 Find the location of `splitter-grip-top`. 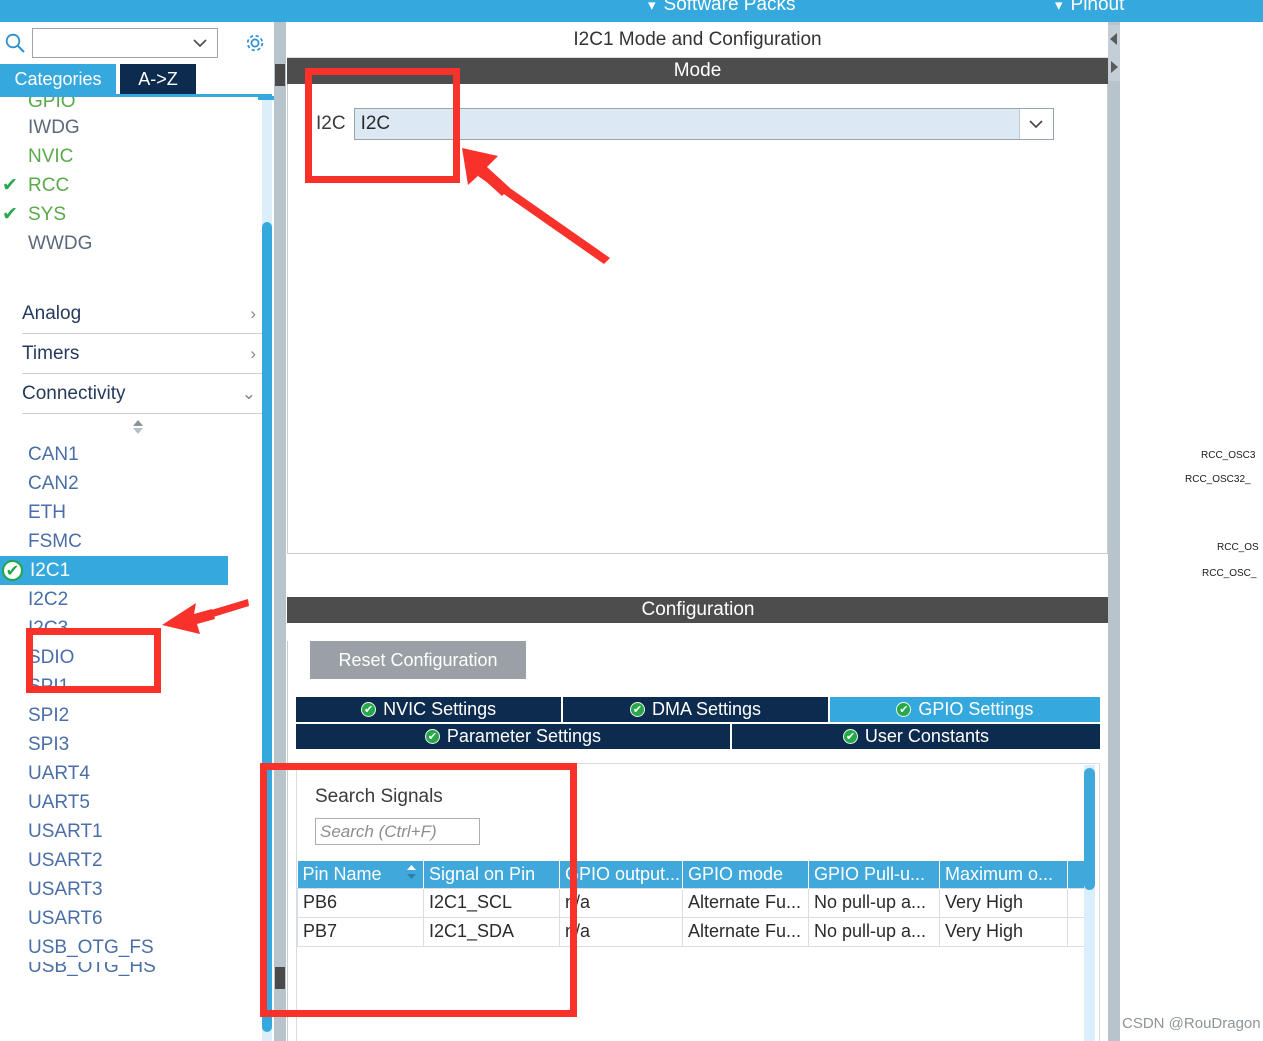

splitter-grip-top is located at coordinates (280, 75).